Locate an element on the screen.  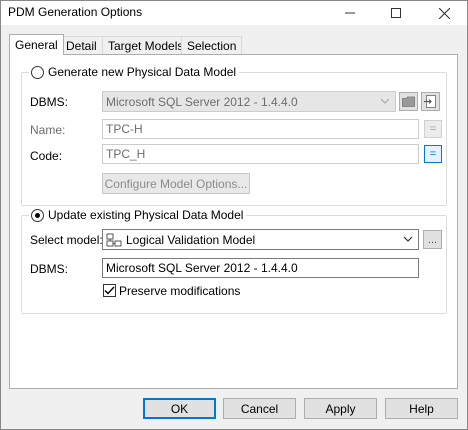
browse-folder-button is located at coordinates (408, 101).